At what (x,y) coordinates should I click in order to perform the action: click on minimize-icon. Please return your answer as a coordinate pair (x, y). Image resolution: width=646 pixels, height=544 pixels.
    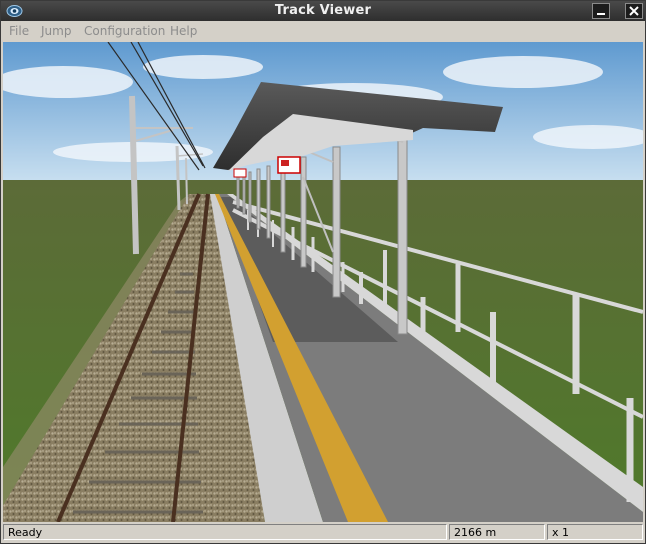
    Looking at the image, I should click on (601, 14).